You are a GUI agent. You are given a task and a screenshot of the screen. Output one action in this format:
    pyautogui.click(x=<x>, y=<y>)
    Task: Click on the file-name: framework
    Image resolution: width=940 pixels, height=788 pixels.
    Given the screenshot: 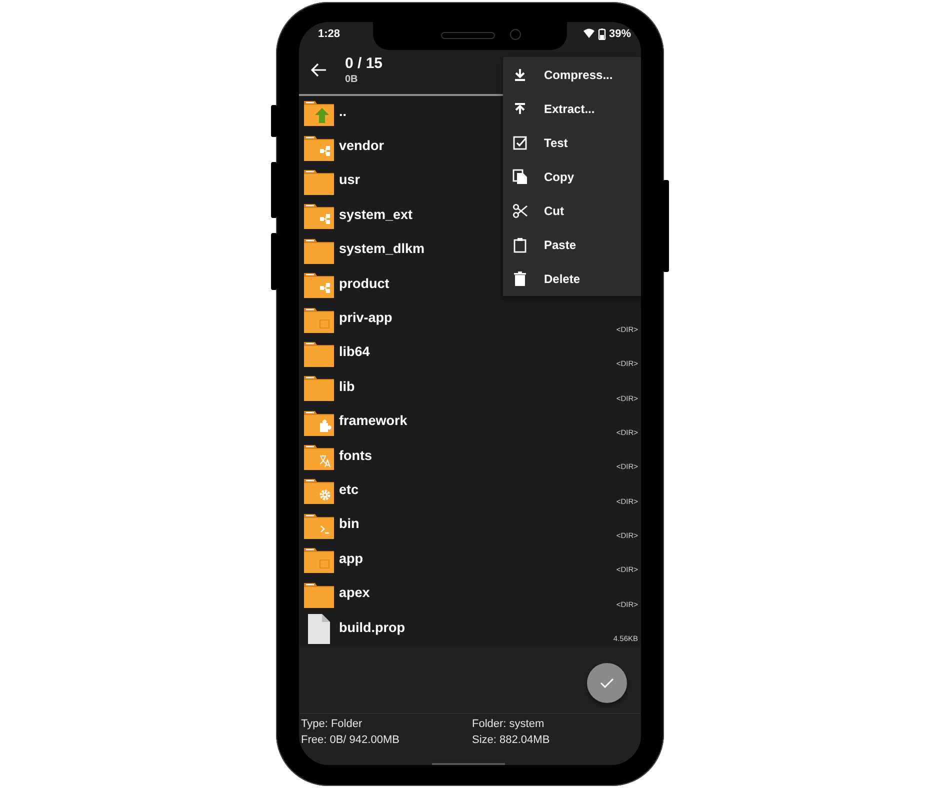 What is the action you would take?
    pyautogui.click(x=477, y=420)
    